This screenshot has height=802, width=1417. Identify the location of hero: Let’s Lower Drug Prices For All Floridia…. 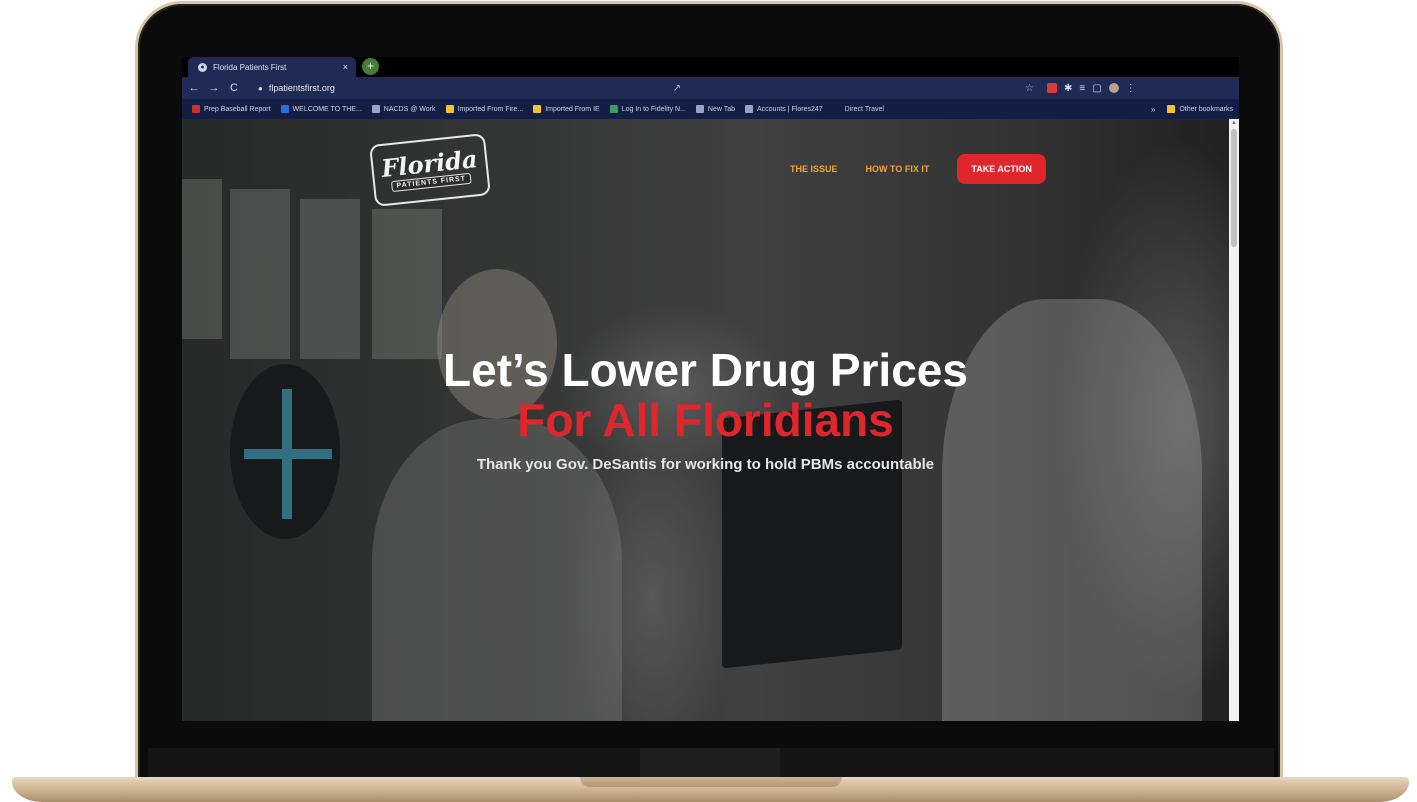
(705, 408).